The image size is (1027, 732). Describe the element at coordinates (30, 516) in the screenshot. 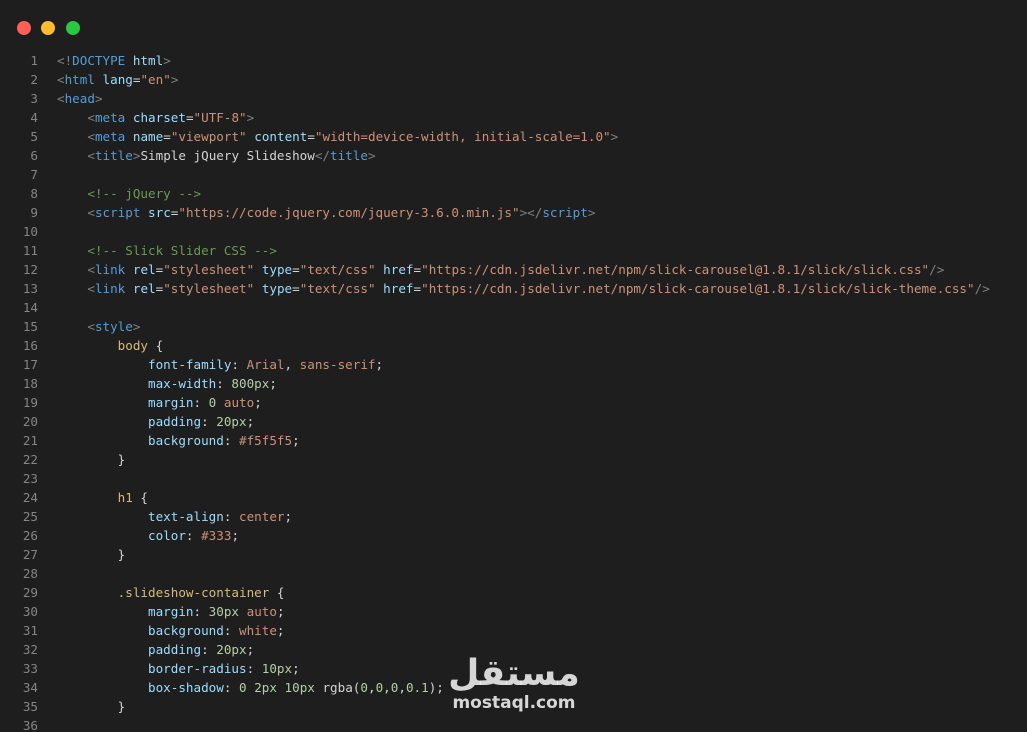

I see `line-number: 25` at that location.